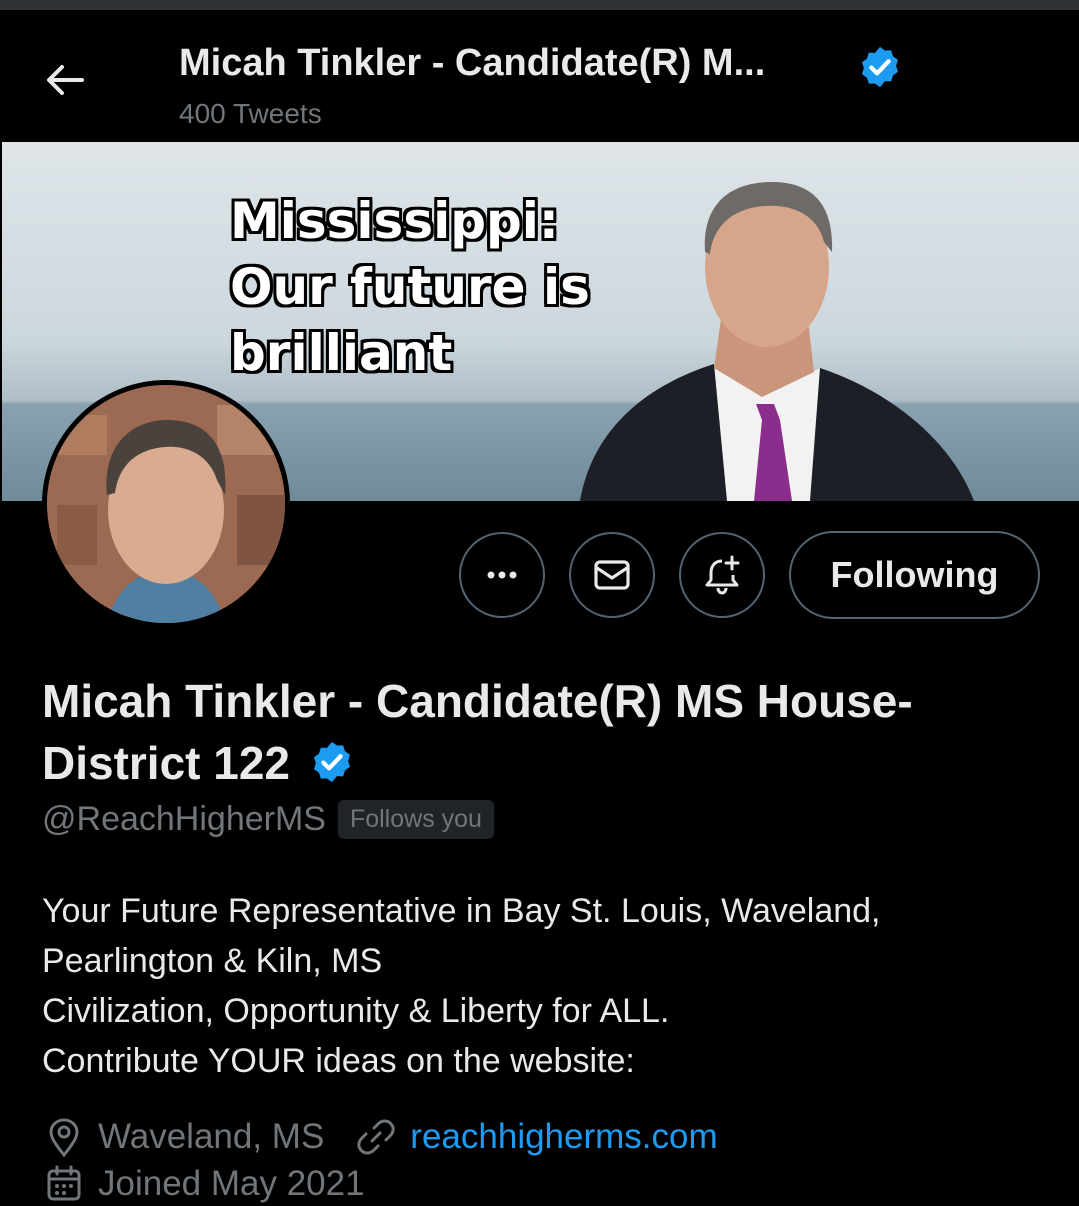  What do you see at coordinates (64, 1183) in the screenshot?
I see `calendar-icon` at bounding box center [64, 1183].